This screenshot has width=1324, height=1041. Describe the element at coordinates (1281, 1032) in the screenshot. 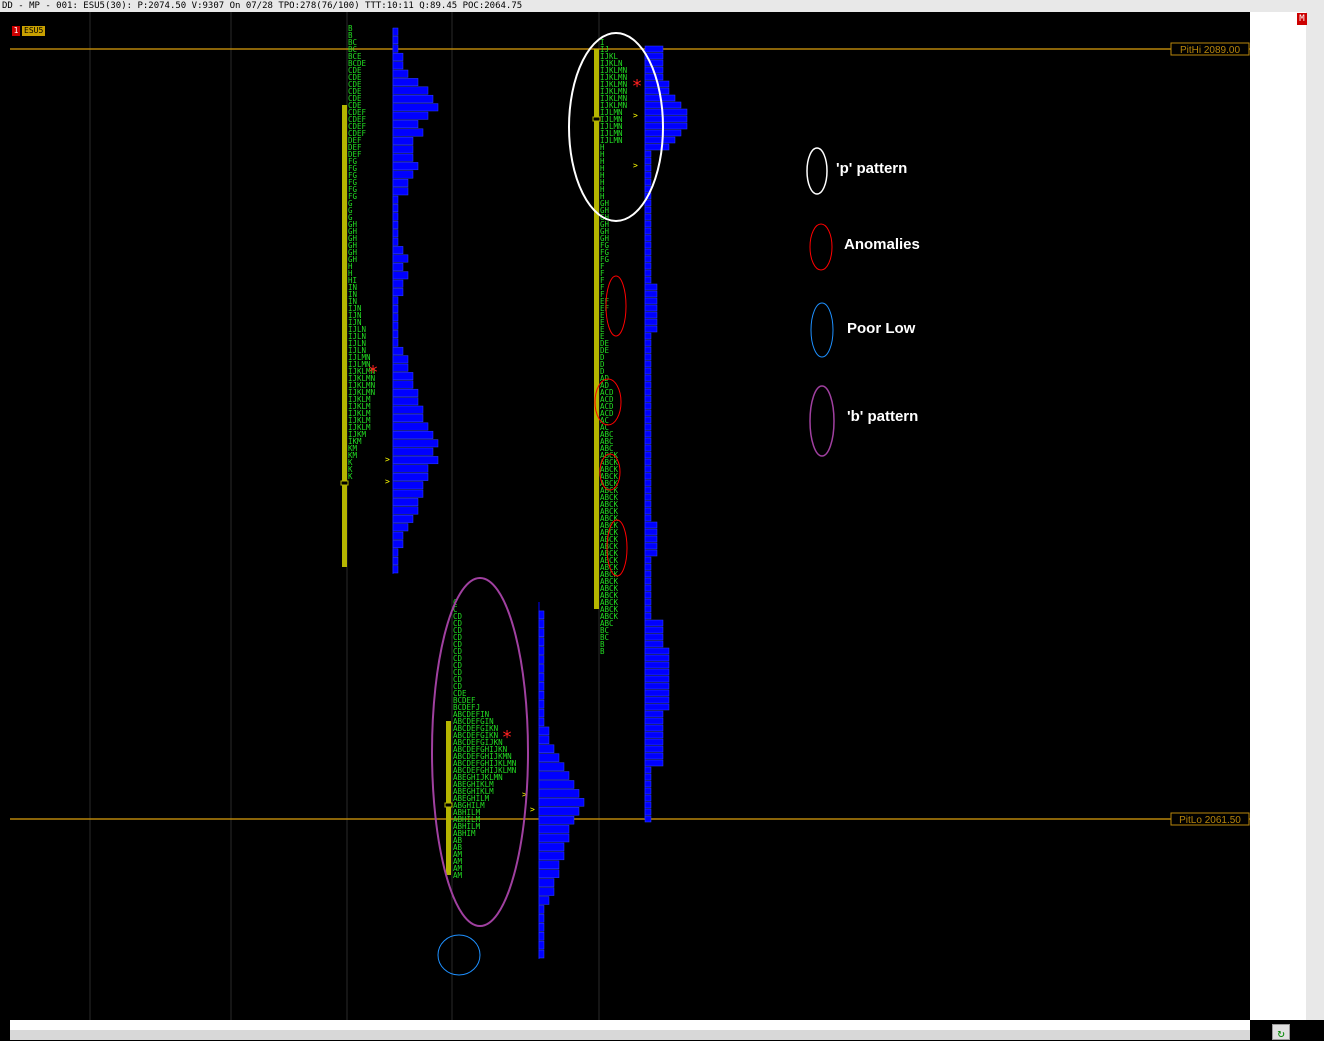

I see `refresh-icon: ↻` at that location.